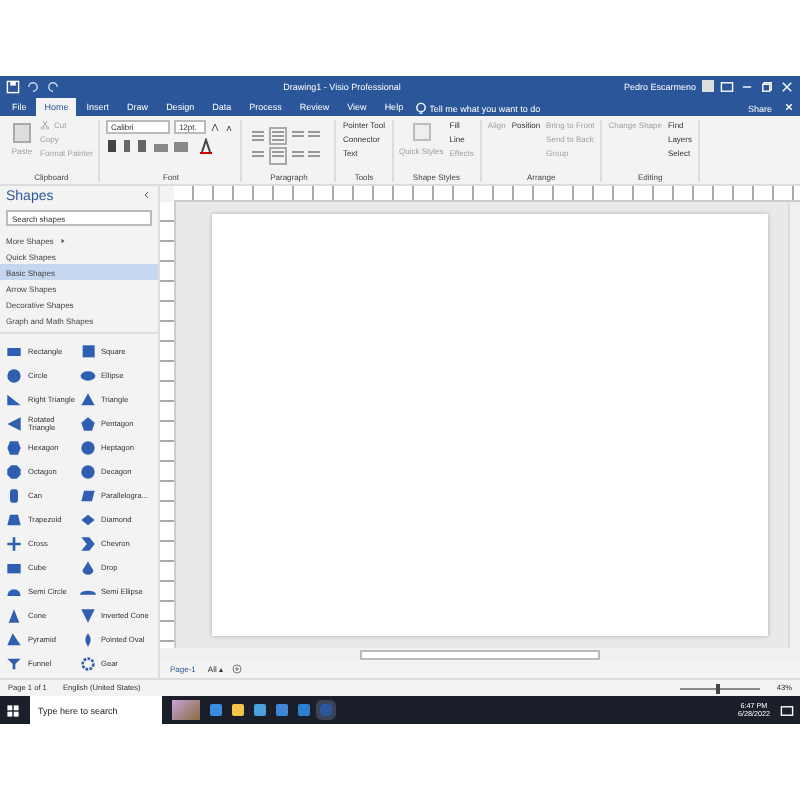 The width and height of the screenshot is (800, 800). Describe the element at coordinates (229, 127) in the screenshot. I see `shrink-font-icon` at that location.